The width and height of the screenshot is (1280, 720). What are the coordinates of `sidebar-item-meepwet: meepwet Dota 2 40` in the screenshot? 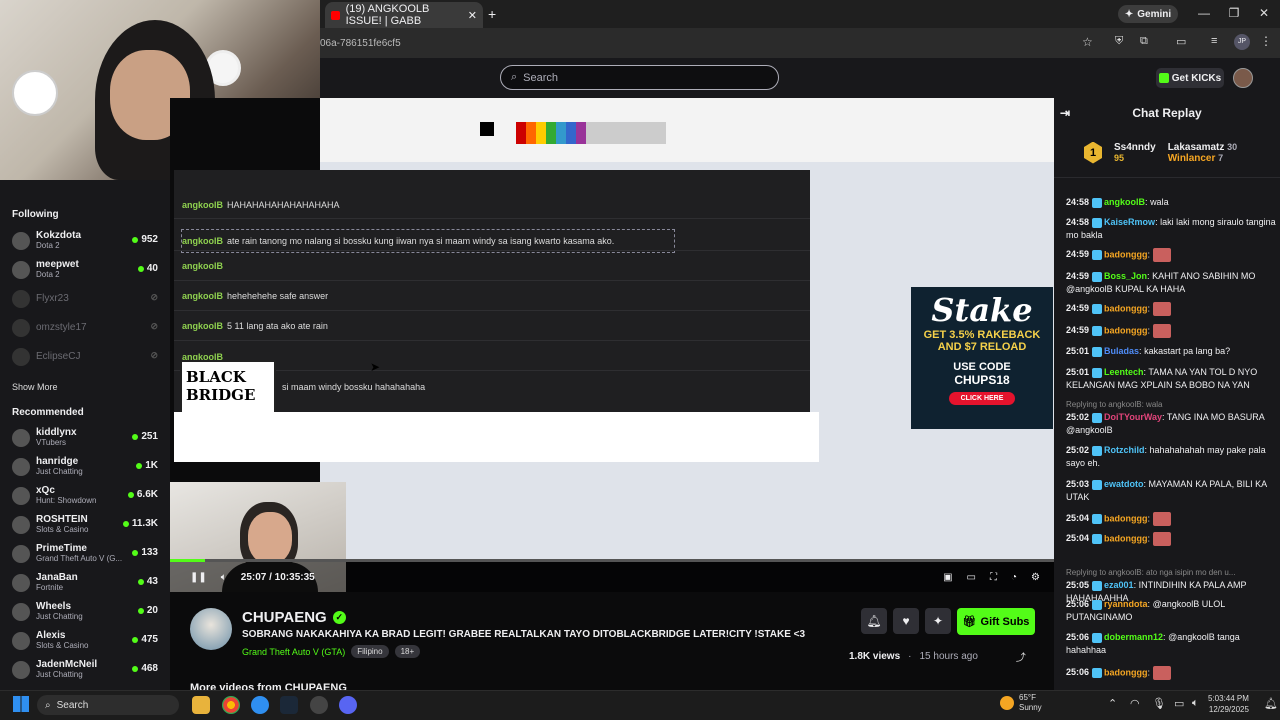 It's located at (85, 269).